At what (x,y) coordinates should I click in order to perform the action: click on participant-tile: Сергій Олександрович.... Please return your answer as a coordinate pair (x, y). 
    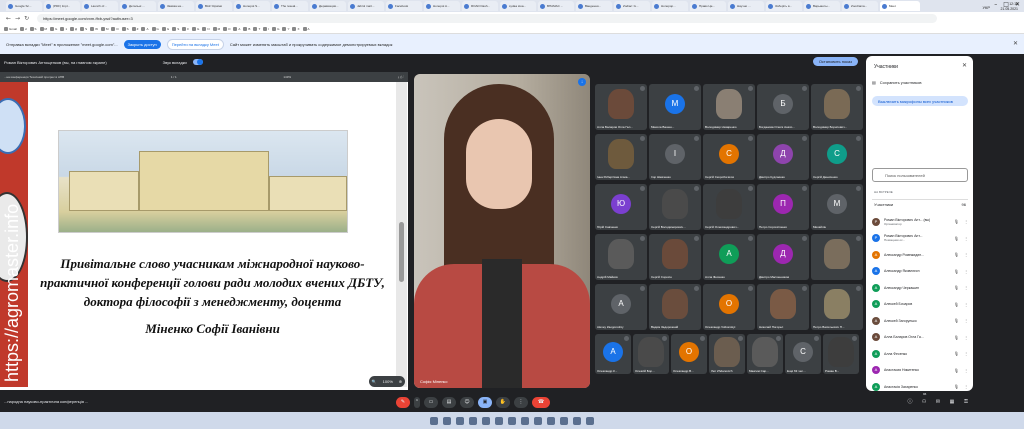
    Looking at the image, I should click on (729, 207).